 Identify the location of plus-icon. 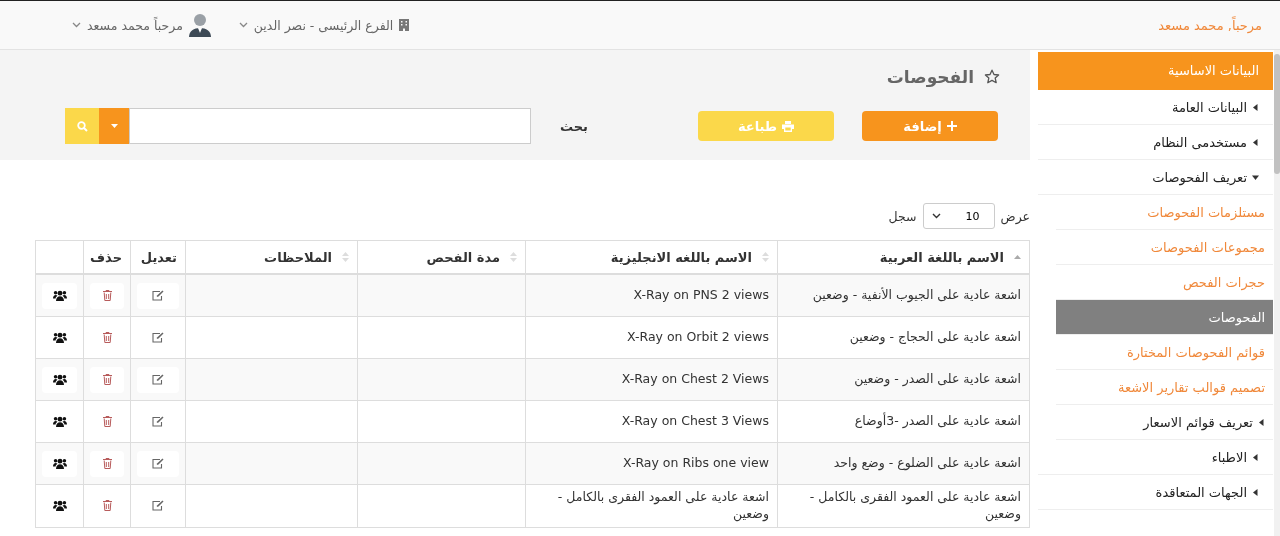
(951, 126).